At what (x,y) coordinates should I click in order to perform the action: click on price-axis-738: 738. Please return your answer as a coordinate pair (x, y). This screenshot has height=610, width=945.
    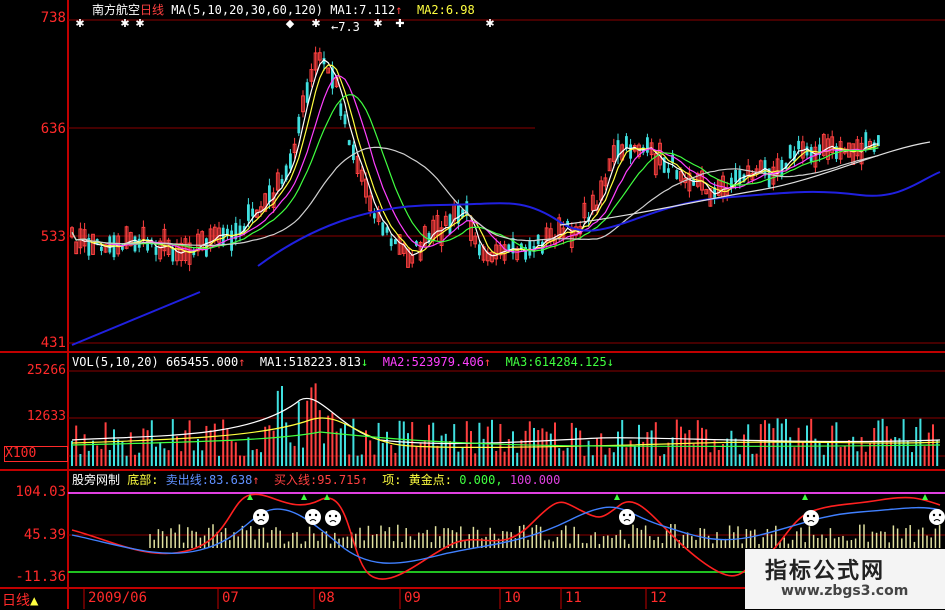
    Looking at the image, I should click on (53, 18).